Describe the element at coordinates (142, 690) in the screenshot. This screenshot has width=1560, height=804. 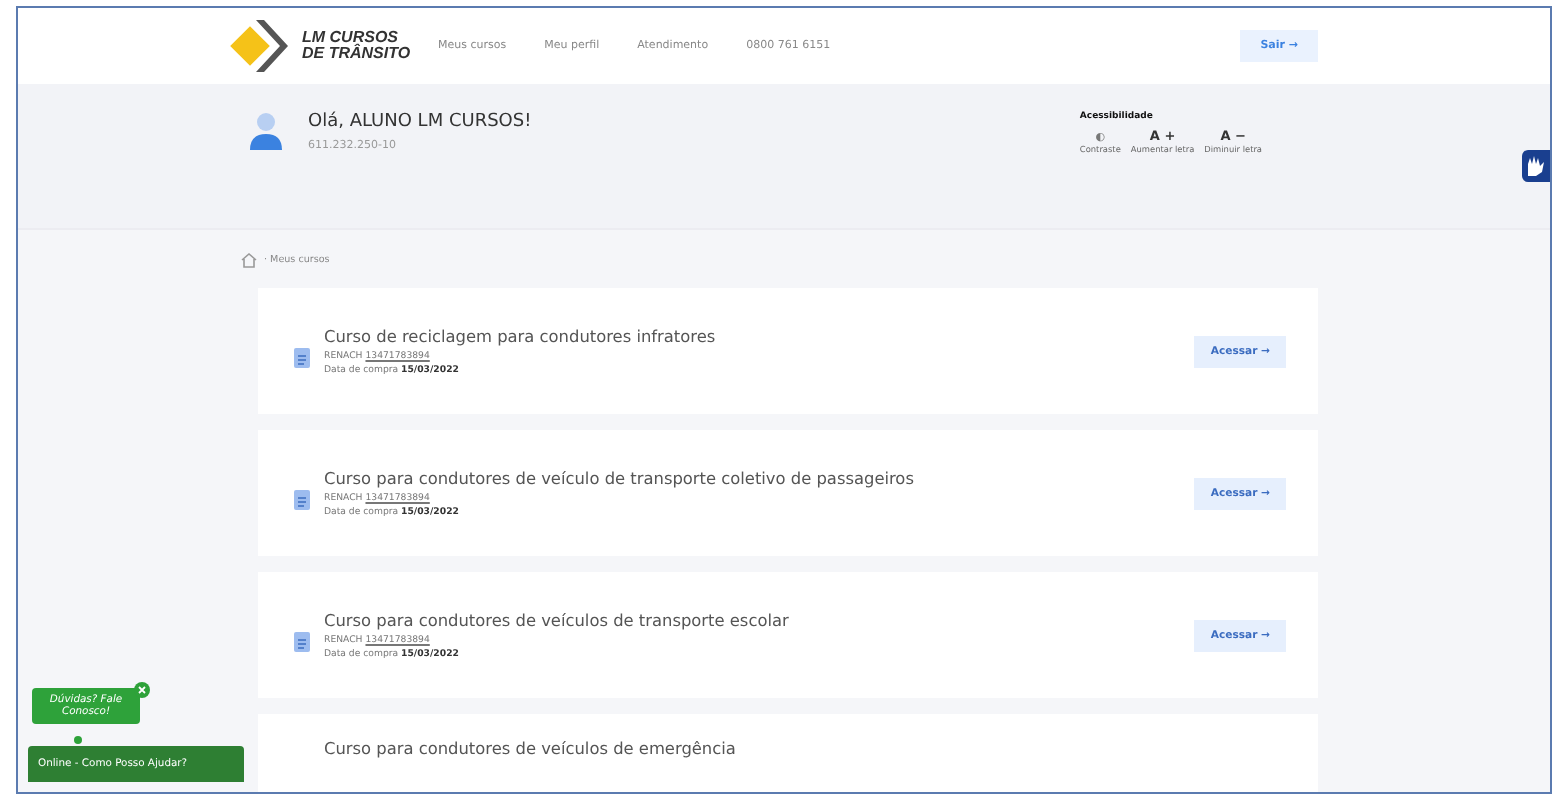
I see `close-icon` at that location.